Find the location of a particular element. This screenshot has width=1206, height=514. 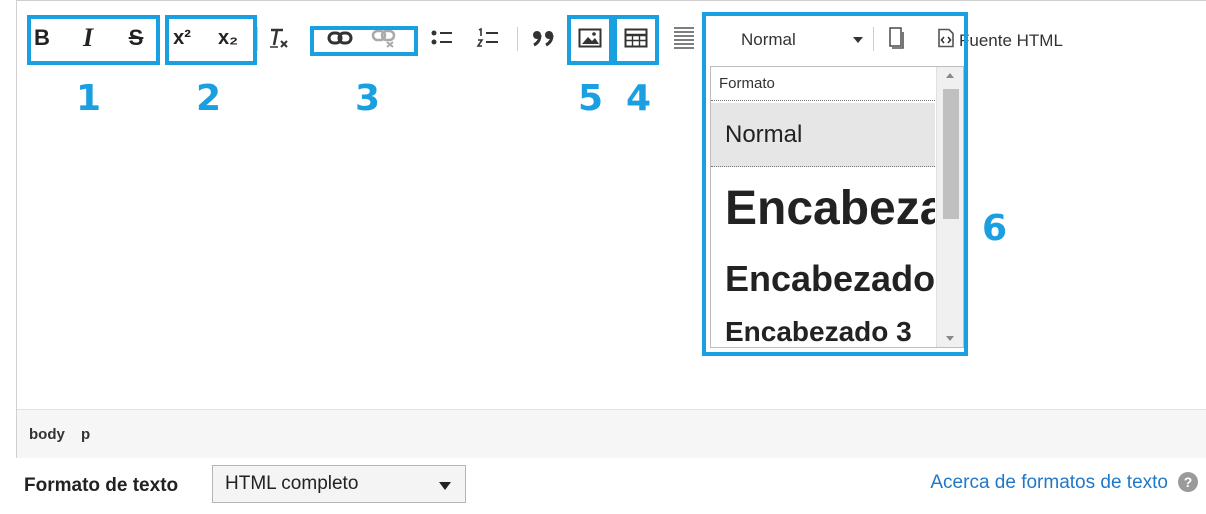

blockquote-icon is located at coordinates (543, 39).